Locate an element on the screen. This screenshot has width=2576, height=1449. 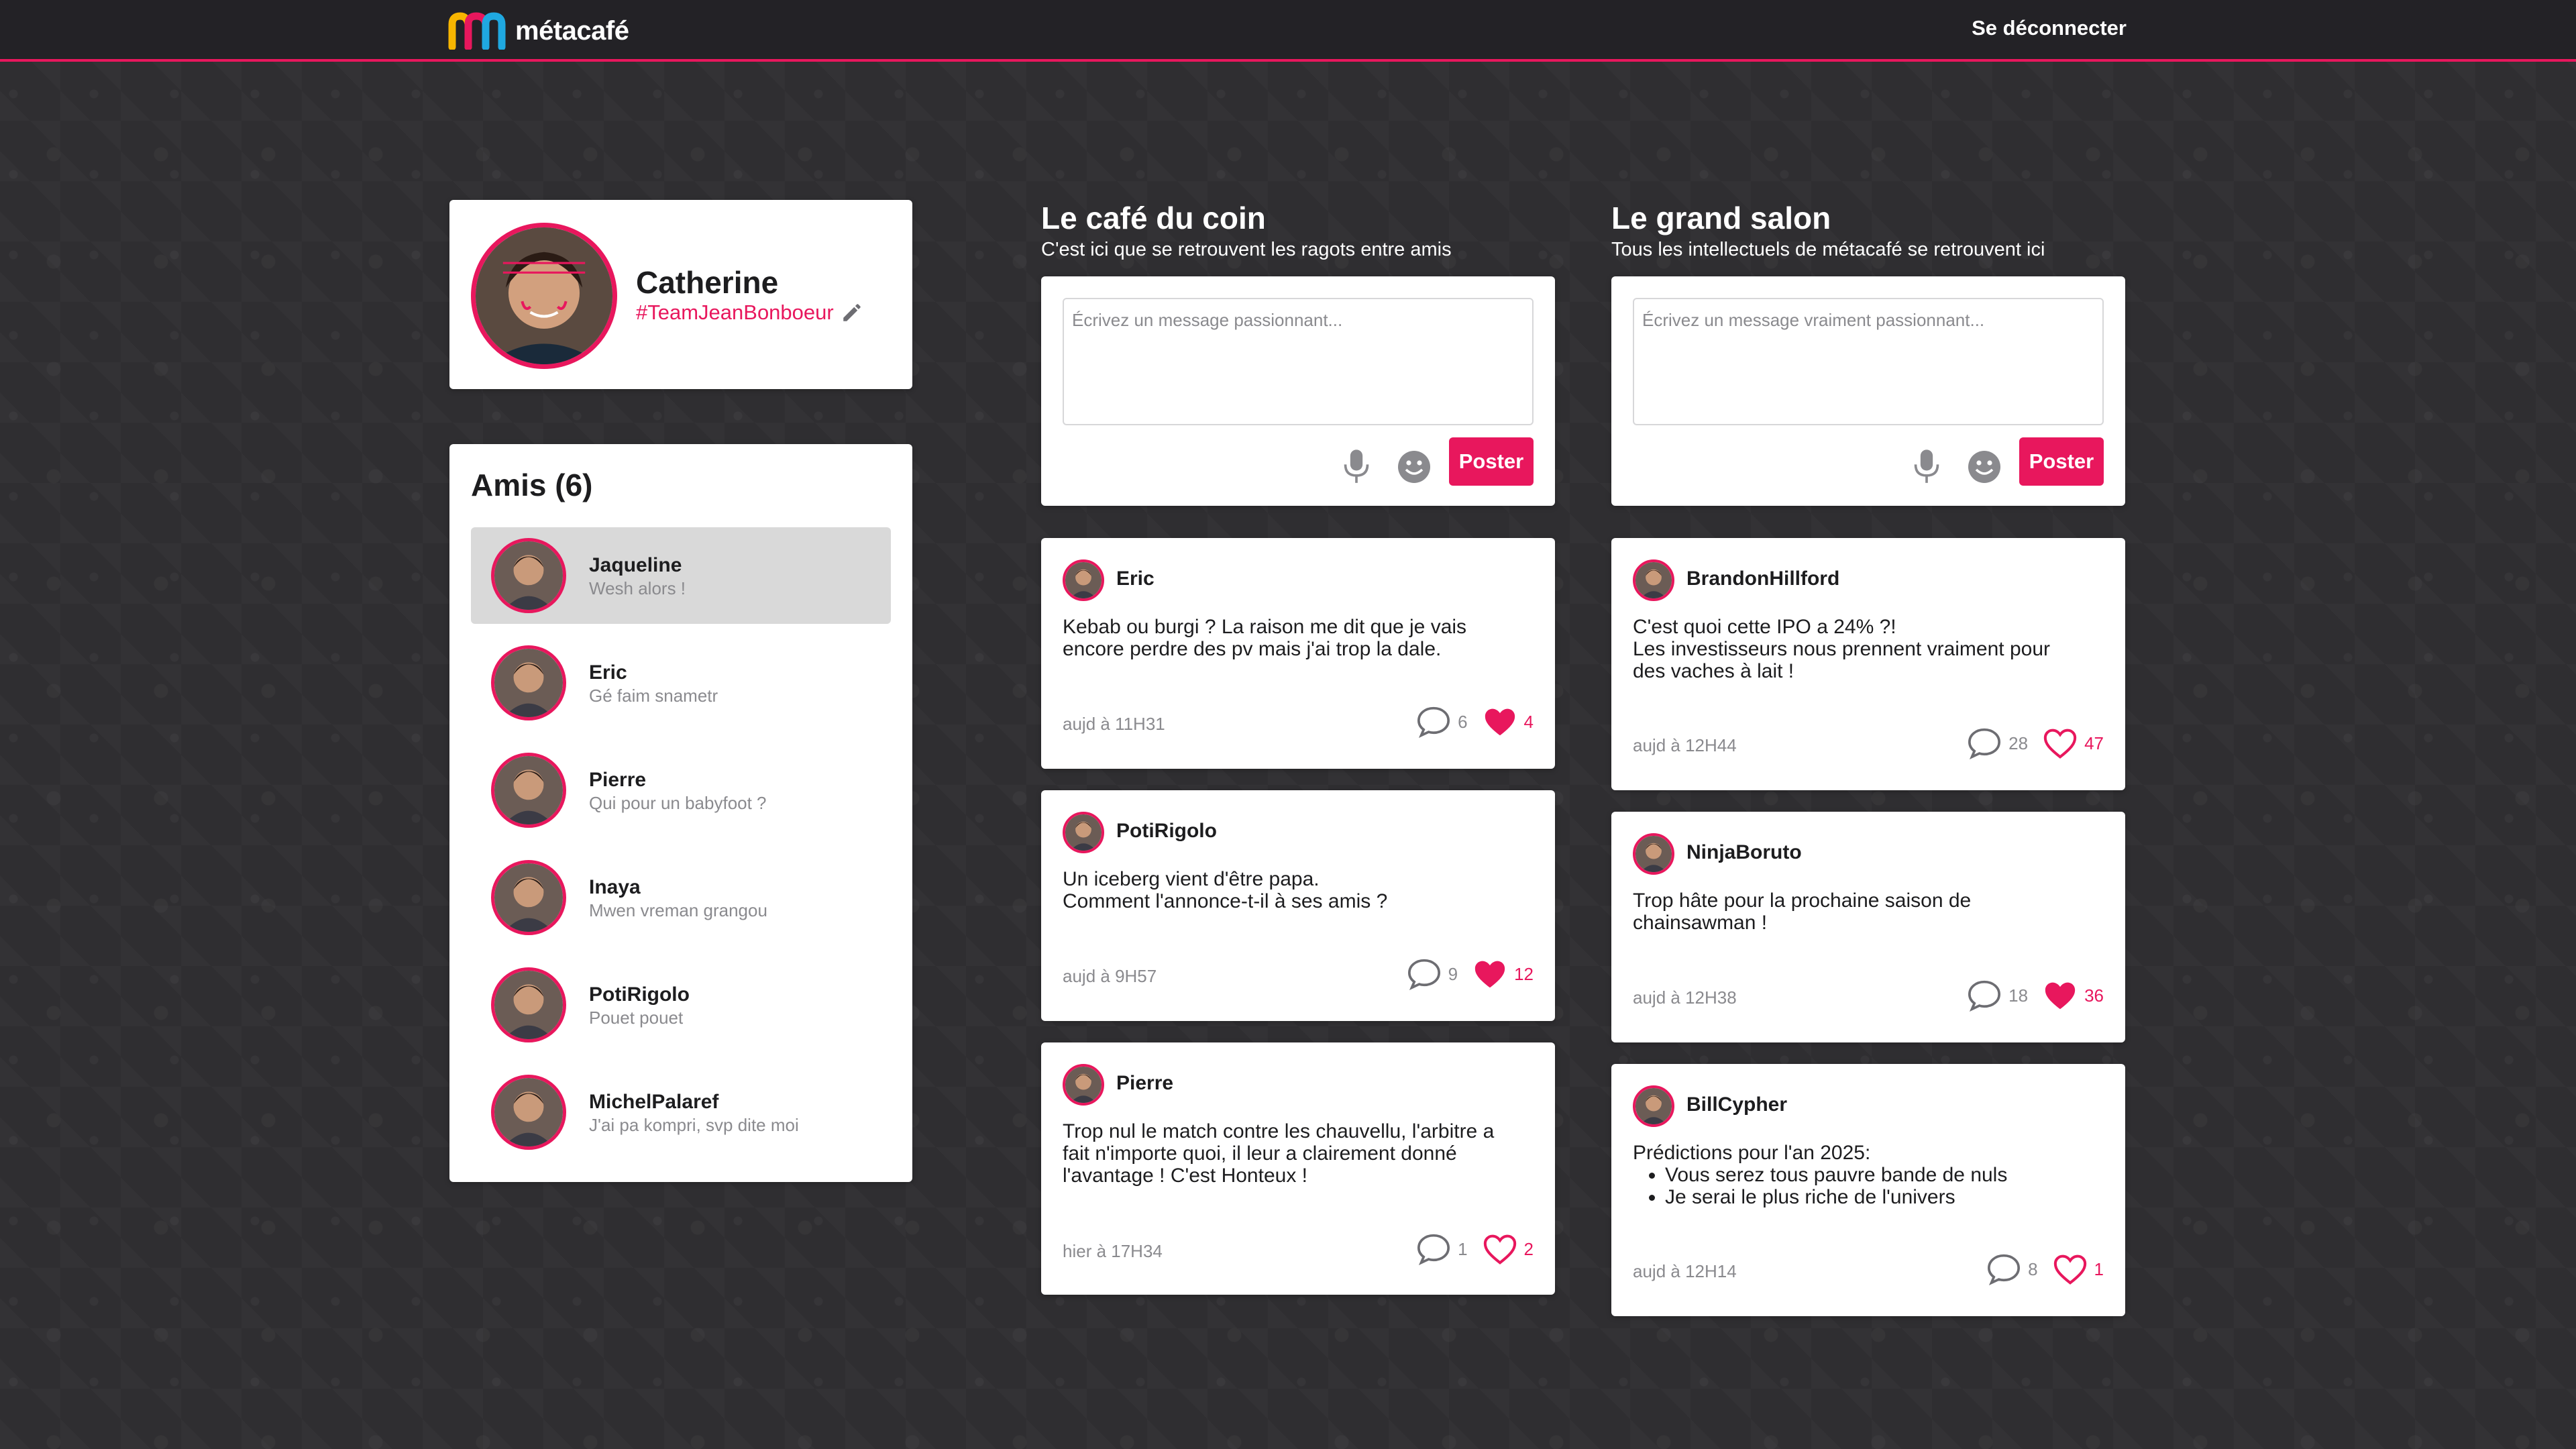
metacafe-logo-icon is located at coordinates (477, 31).